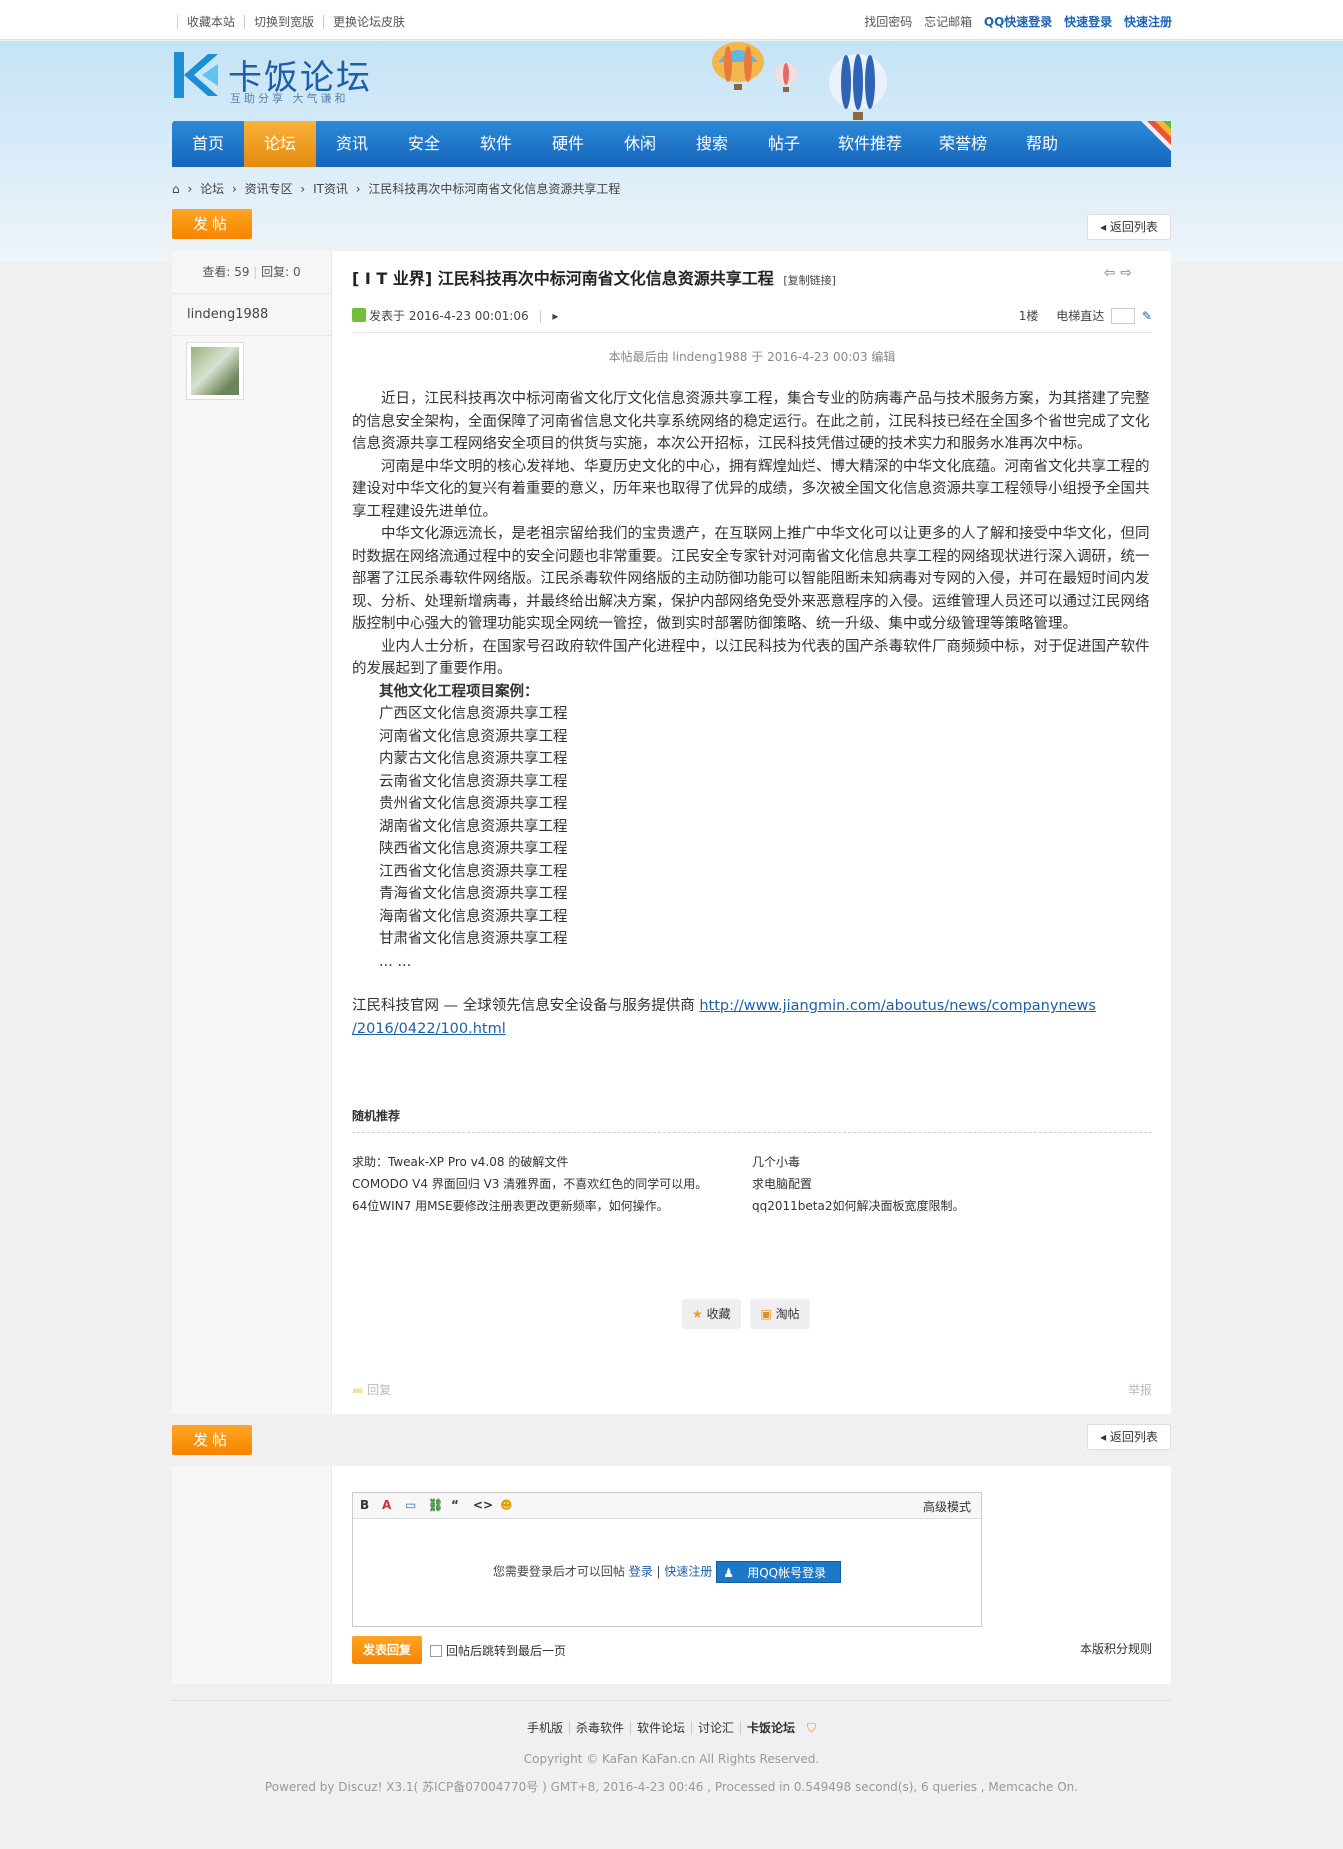  What do you see at coordinates (252, 832) in the screenshot?
I see `post-author-sidebar: 查看: 59 | 回复: 0 lindeng1988` at bounding box center [252, 832].